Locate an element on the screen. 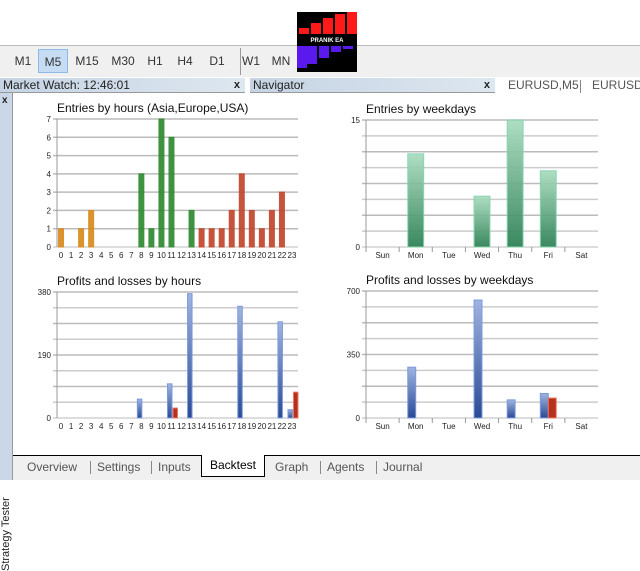 This screenshot has width=640, height=571. timeframe-h4: H4 is located at coordinates (185, 61).